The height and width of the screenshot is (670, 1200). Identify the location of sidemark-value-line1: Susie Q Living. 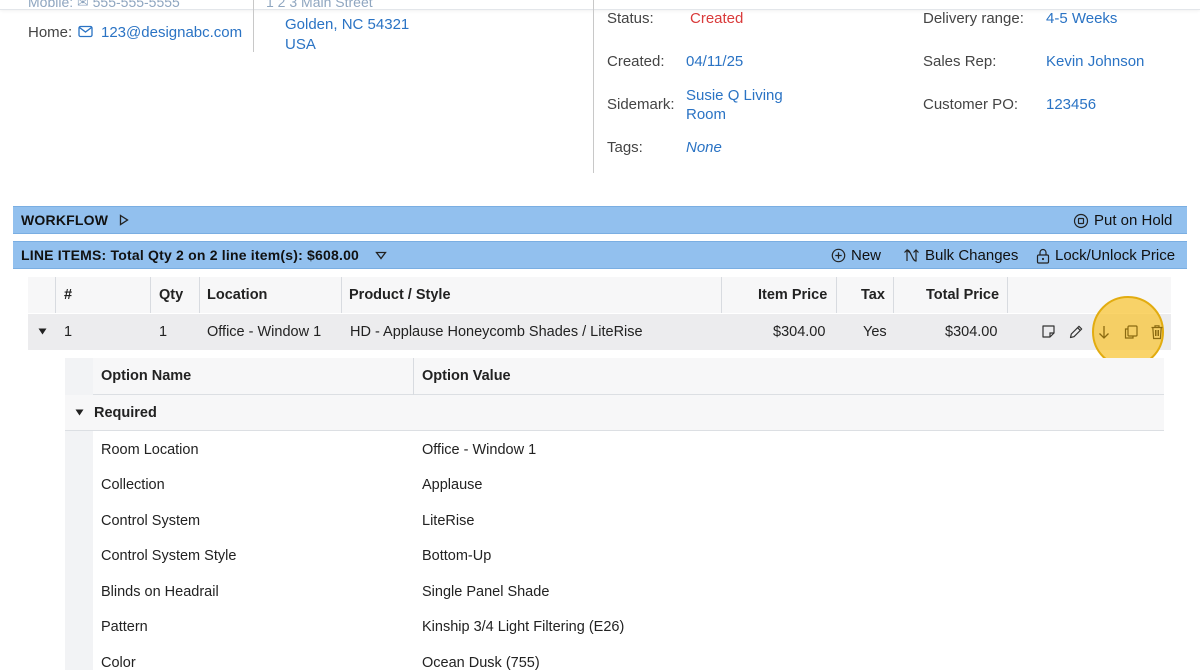
(734, 95).